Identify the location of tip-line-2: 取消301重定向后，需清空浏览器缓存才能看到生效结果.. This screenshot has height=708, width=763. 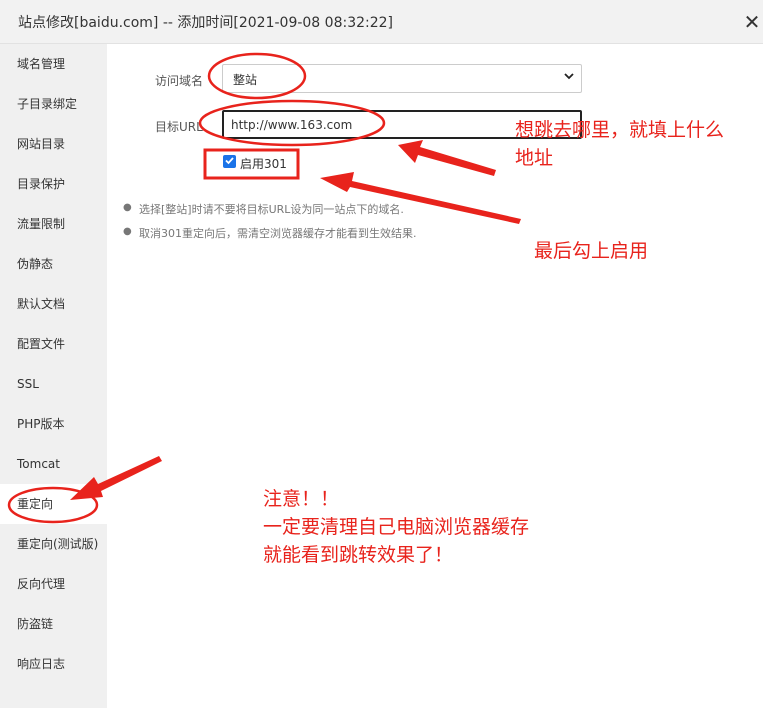
(278, 233).